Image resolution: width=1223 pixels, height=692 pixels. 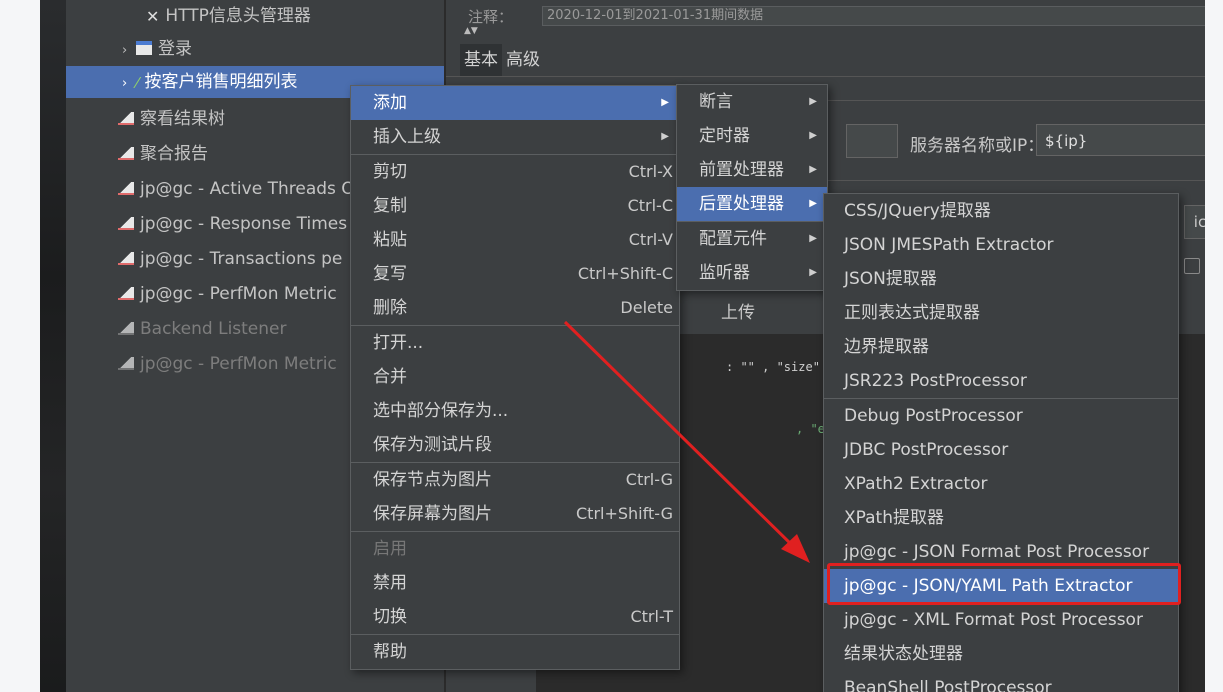 I want to click on annotation-highlight-box, so click(x=1004, y=584).